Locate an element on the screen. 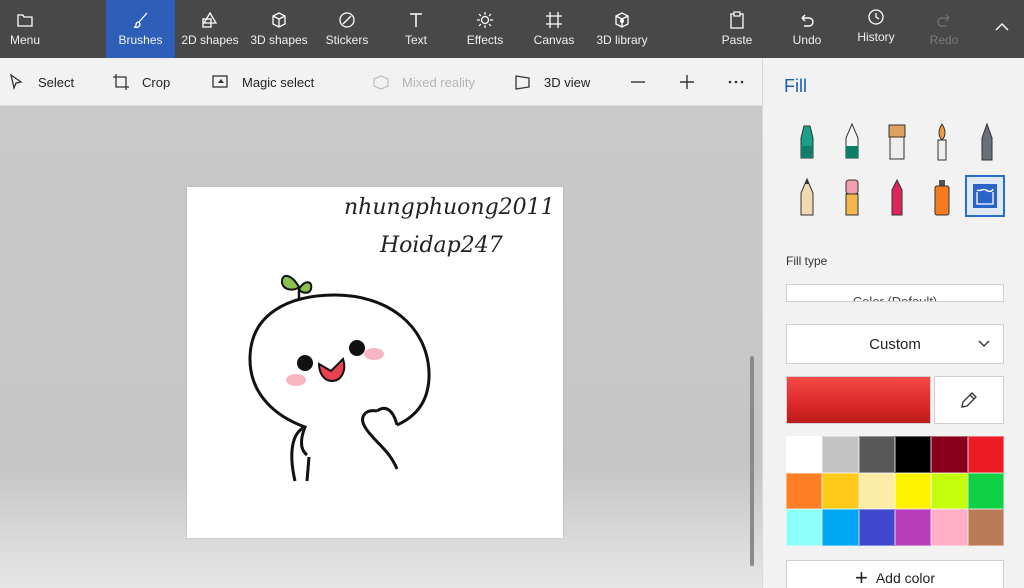 This screenshot has width=1024, height=588. watercolor-icon is located at coordinates (942, 142).